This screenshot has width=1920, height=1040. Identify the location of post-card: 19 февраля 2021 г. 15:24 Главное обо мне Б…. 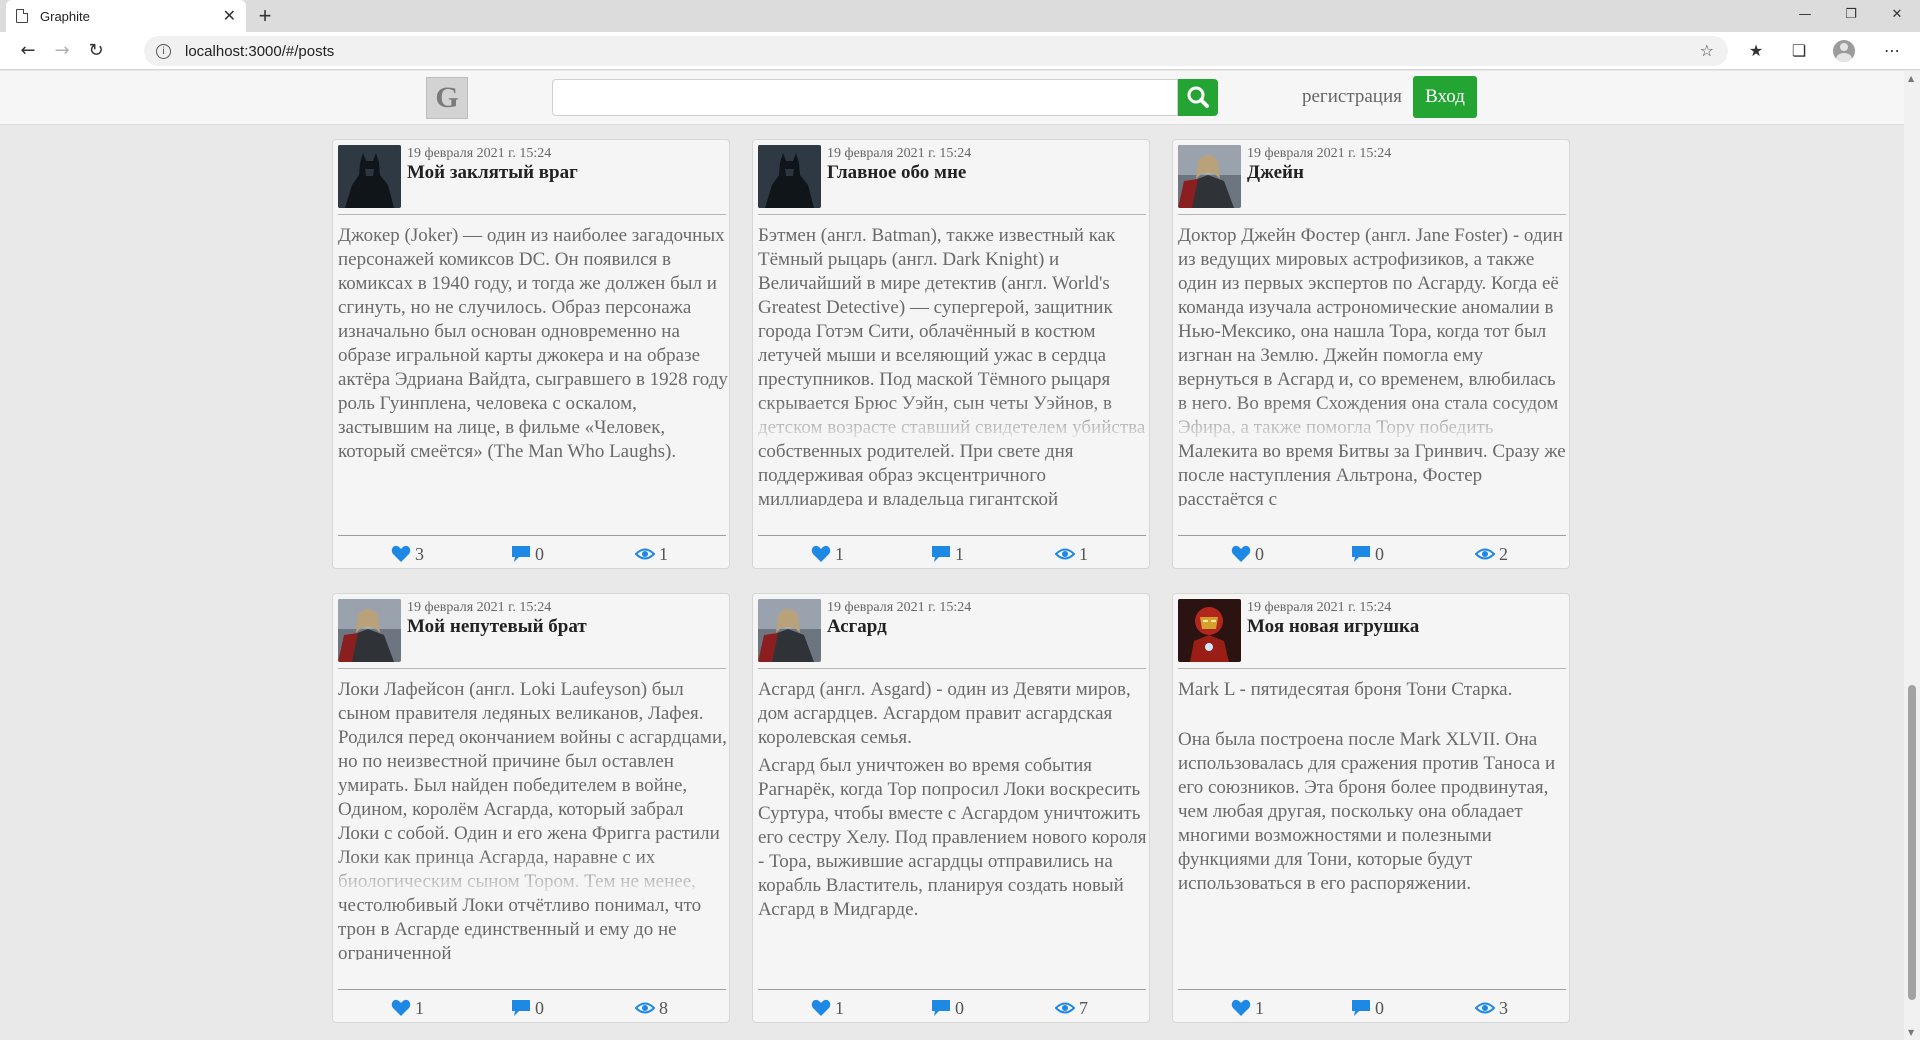
(951, 354).